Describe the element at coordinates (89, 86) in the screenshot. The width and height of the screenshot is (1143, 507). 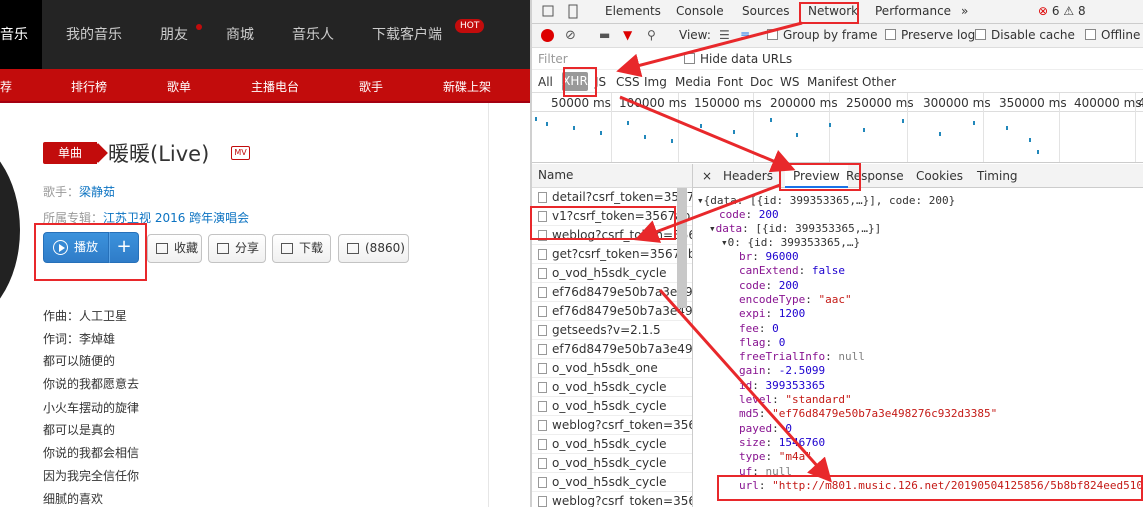
I see `subnav-charts: 排行榜` at that location.